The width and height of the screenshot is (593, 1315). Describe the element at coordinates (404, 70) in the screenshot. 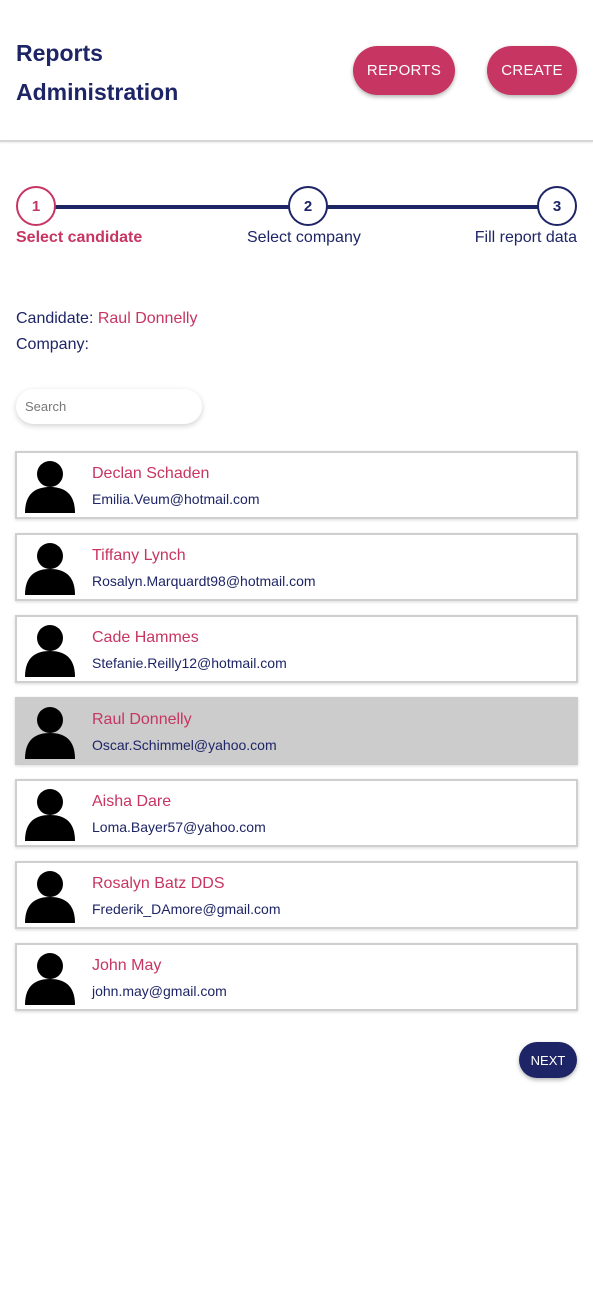

I see `reports-button: REPORTS` at that location.